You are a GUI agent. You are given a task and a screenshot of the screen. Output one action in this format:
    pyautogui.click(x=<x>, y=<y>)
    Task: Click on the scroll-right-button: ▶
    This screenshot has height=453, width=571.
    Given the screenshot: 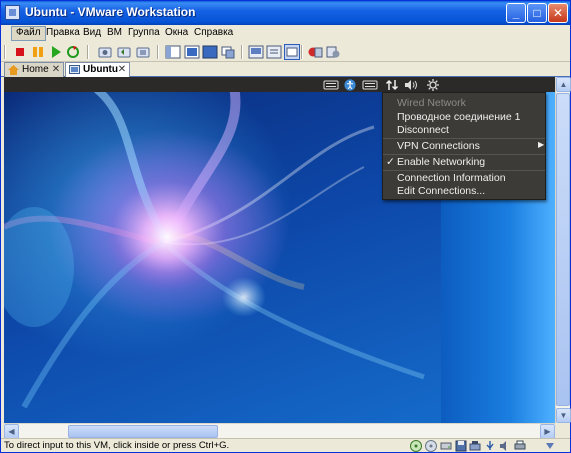 What is the action you would take?
    pyautogui.click(x=547, y=431)
    